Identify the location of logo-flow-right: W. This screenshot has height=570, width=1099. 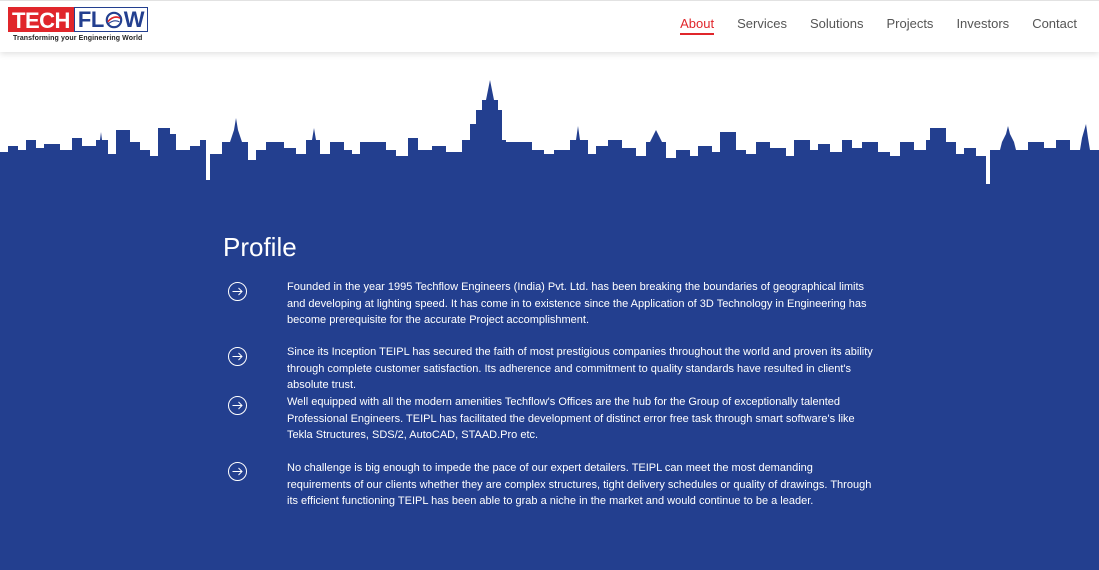
(134, 19).